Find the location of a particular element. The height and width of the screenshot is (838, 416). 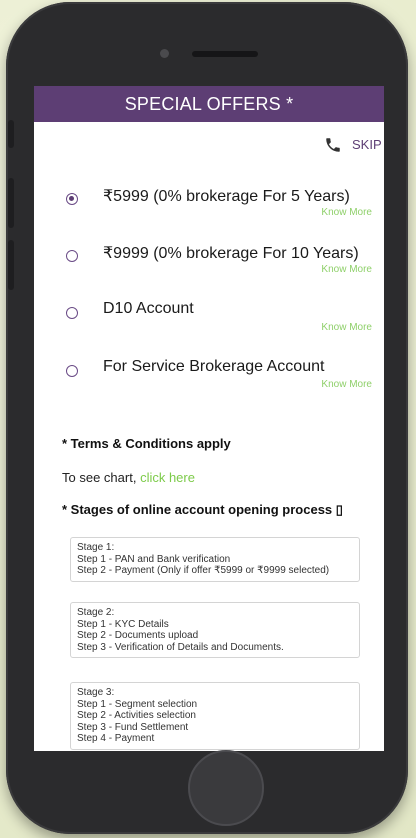

terms-note: * Terms & Conditions apply is located at coordinates (146, 443).